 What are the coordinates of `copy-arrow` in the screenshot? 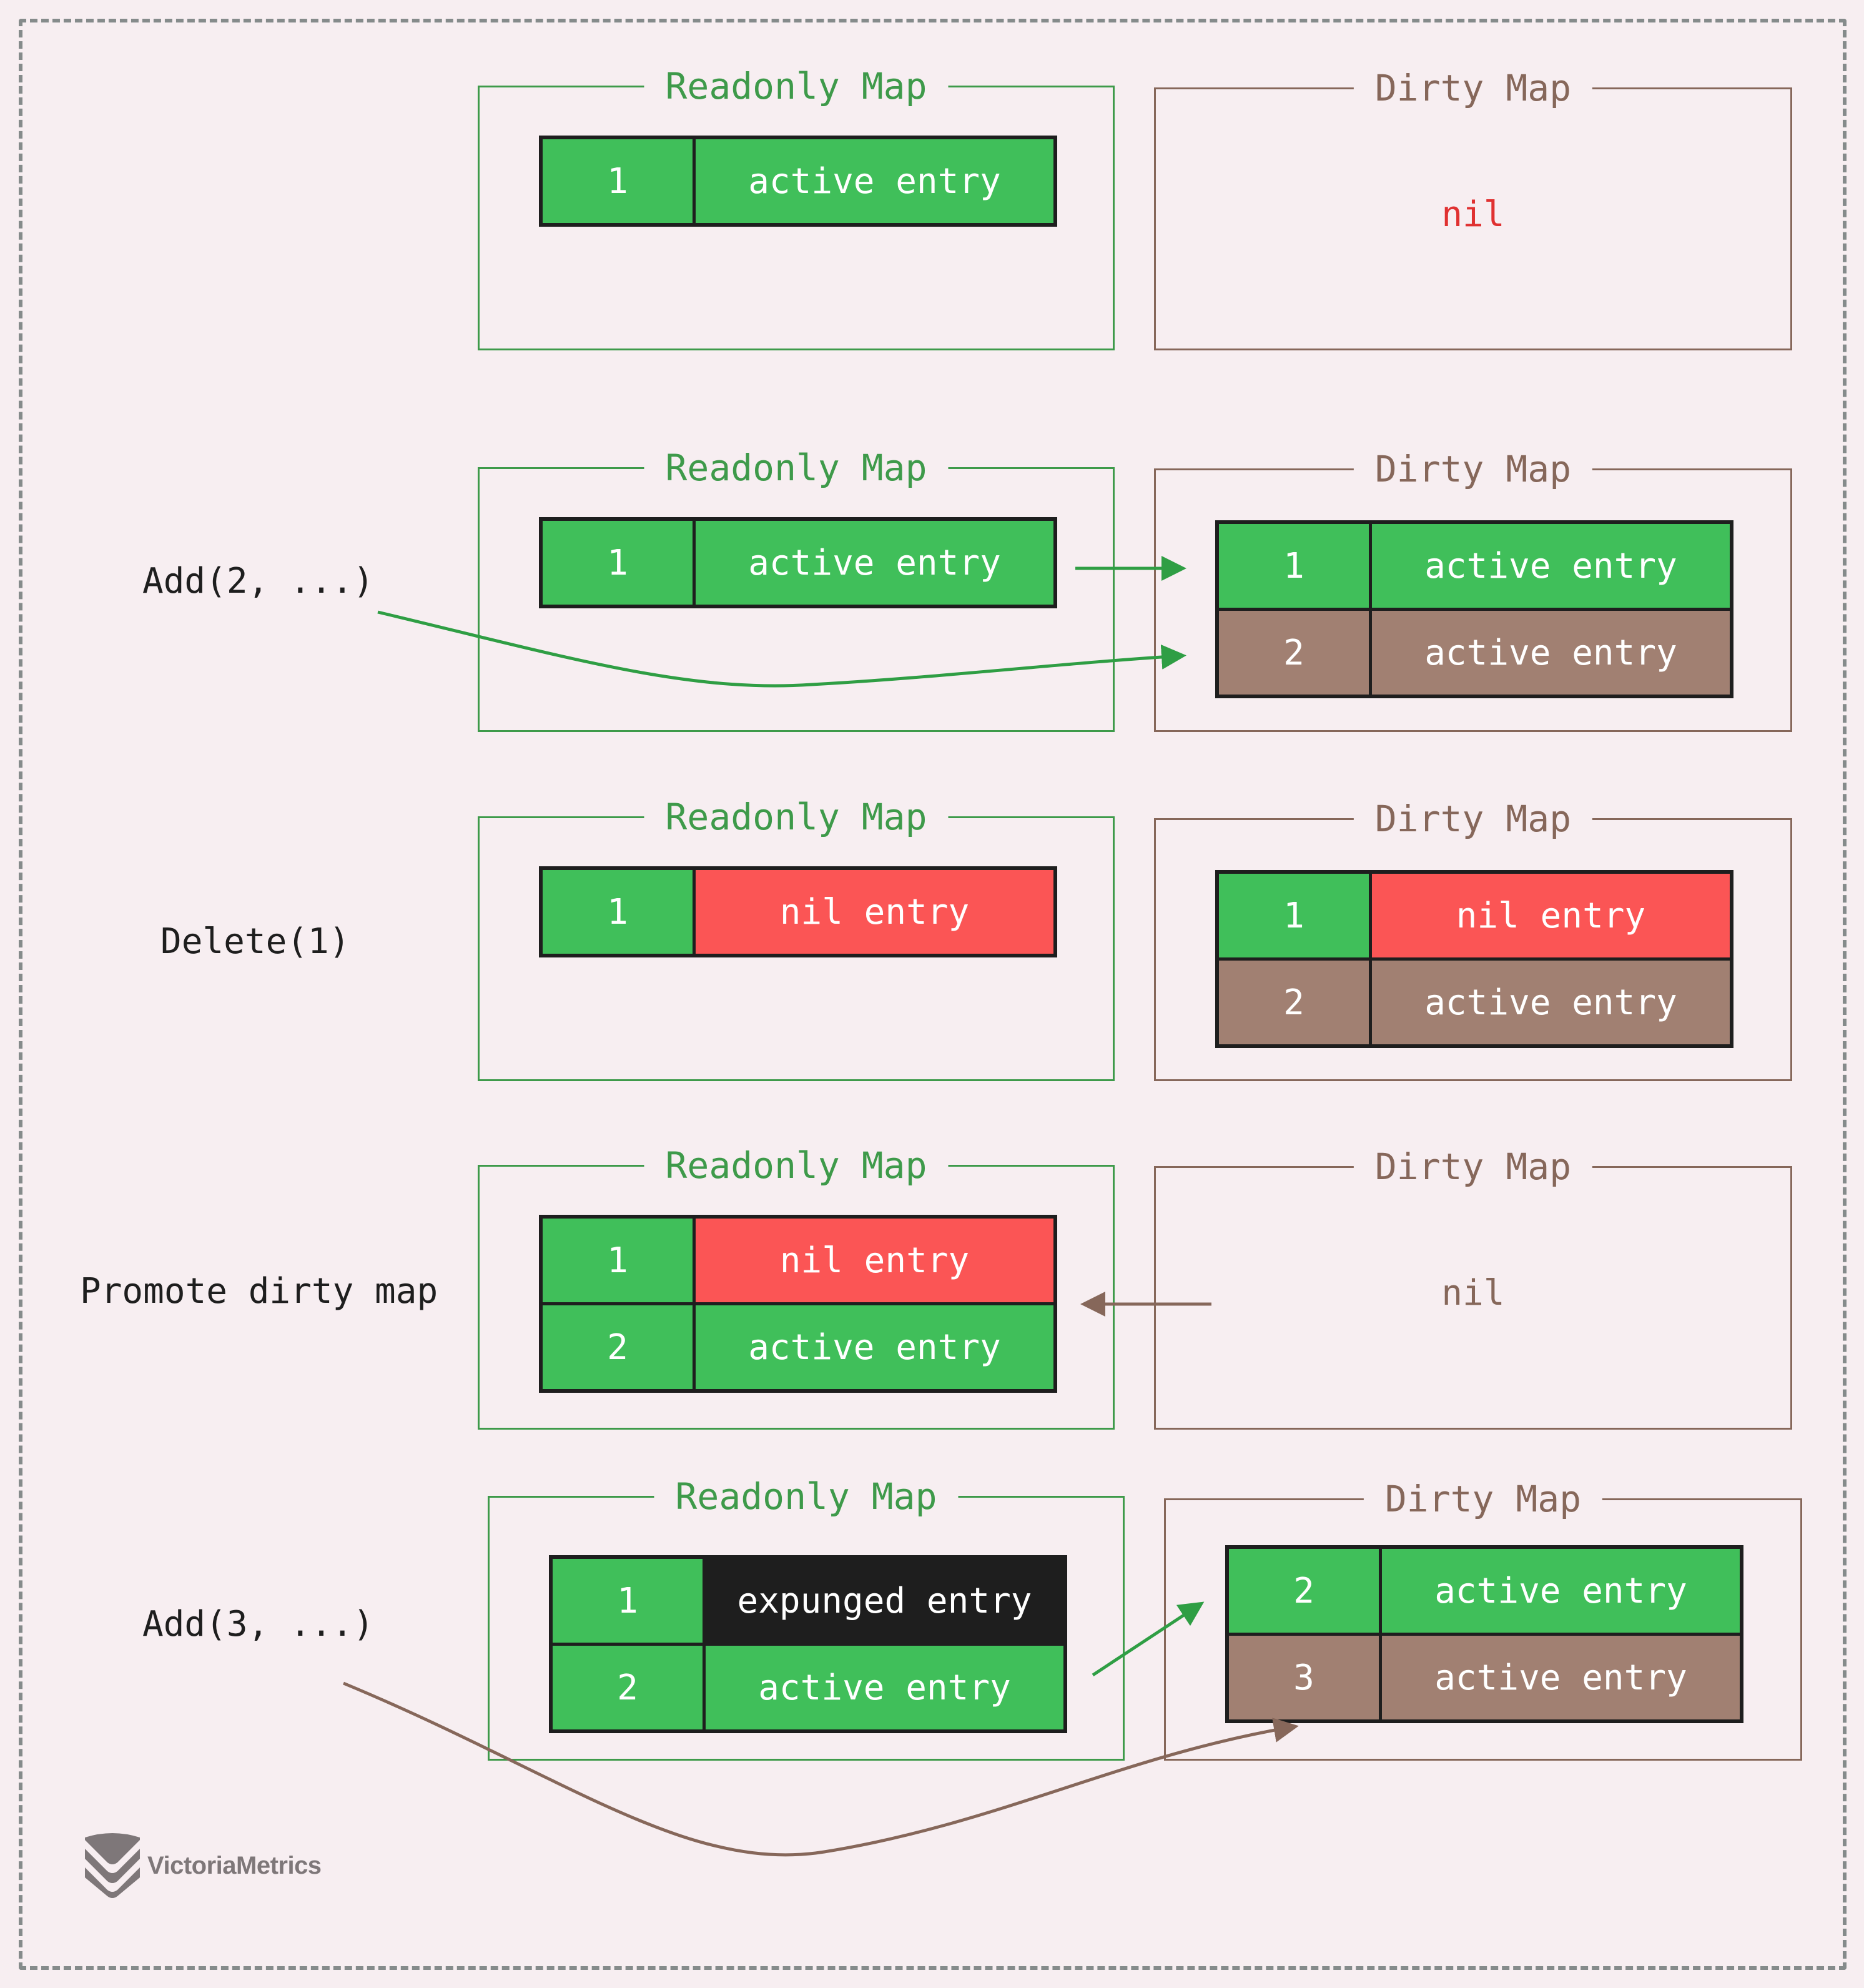 It's located at (1148, 1639).